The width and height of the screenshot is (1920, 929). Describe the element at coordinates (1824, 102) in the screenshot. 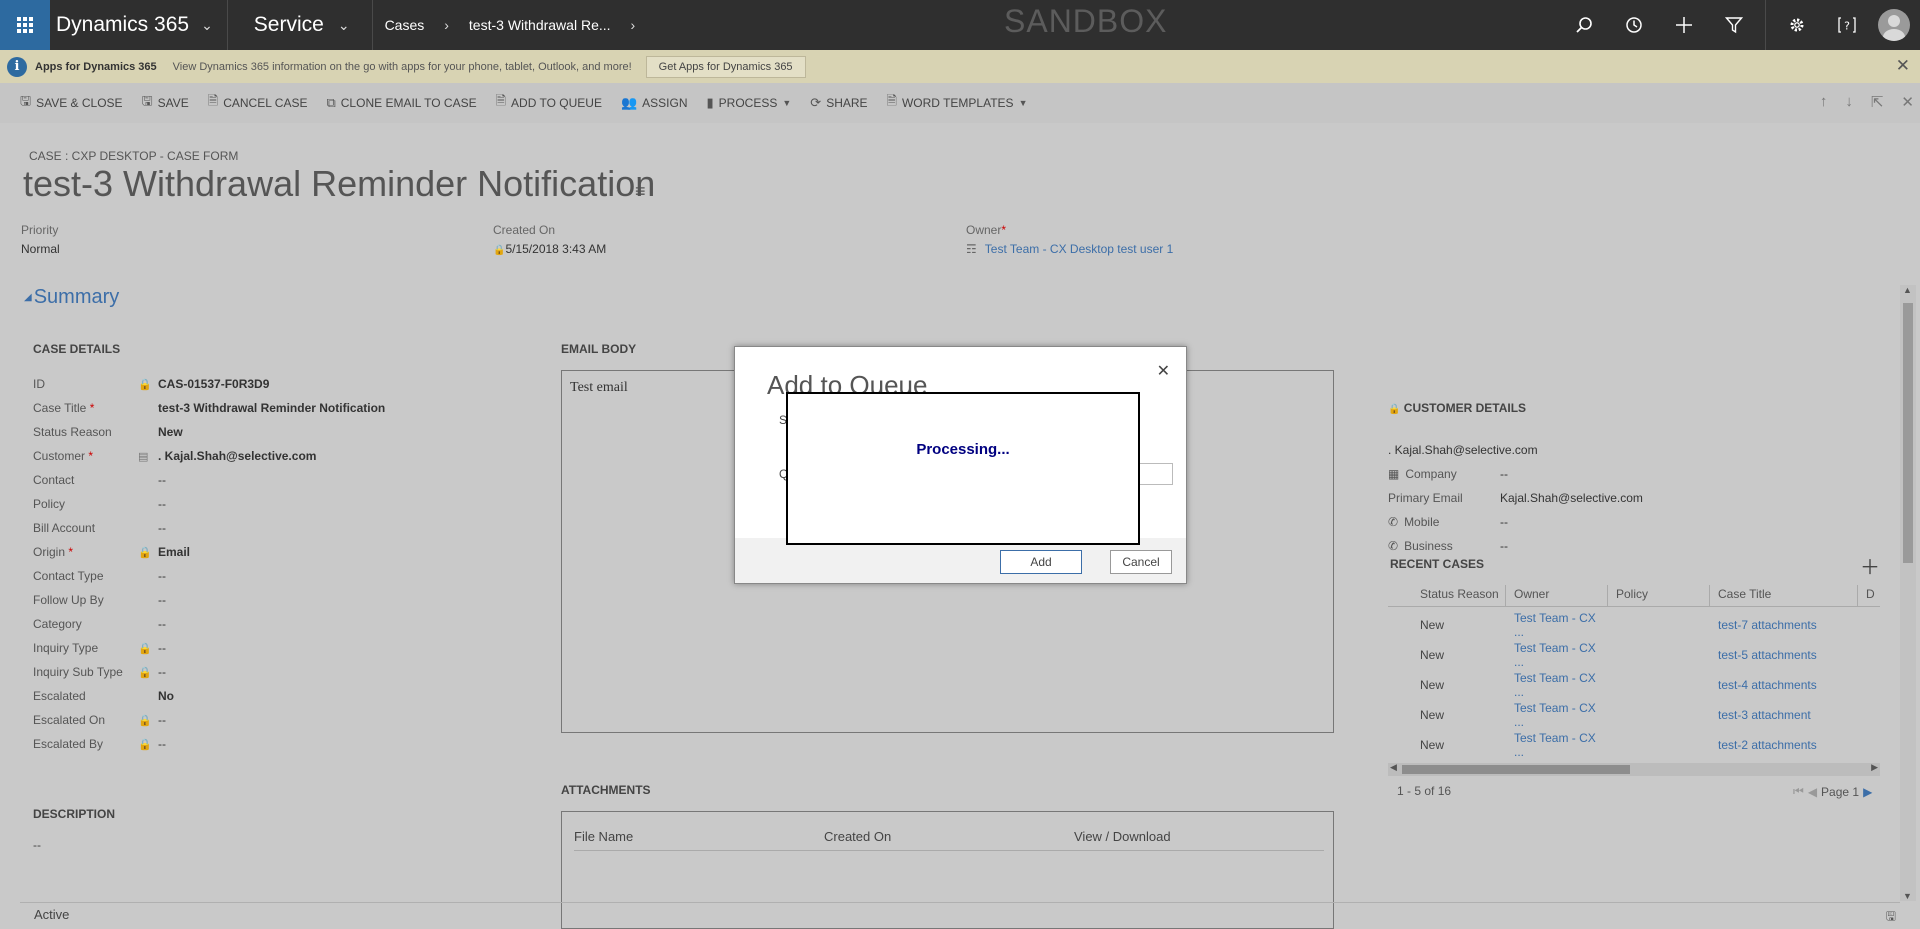

I see `arrow-up-icon: ↑` at that location.